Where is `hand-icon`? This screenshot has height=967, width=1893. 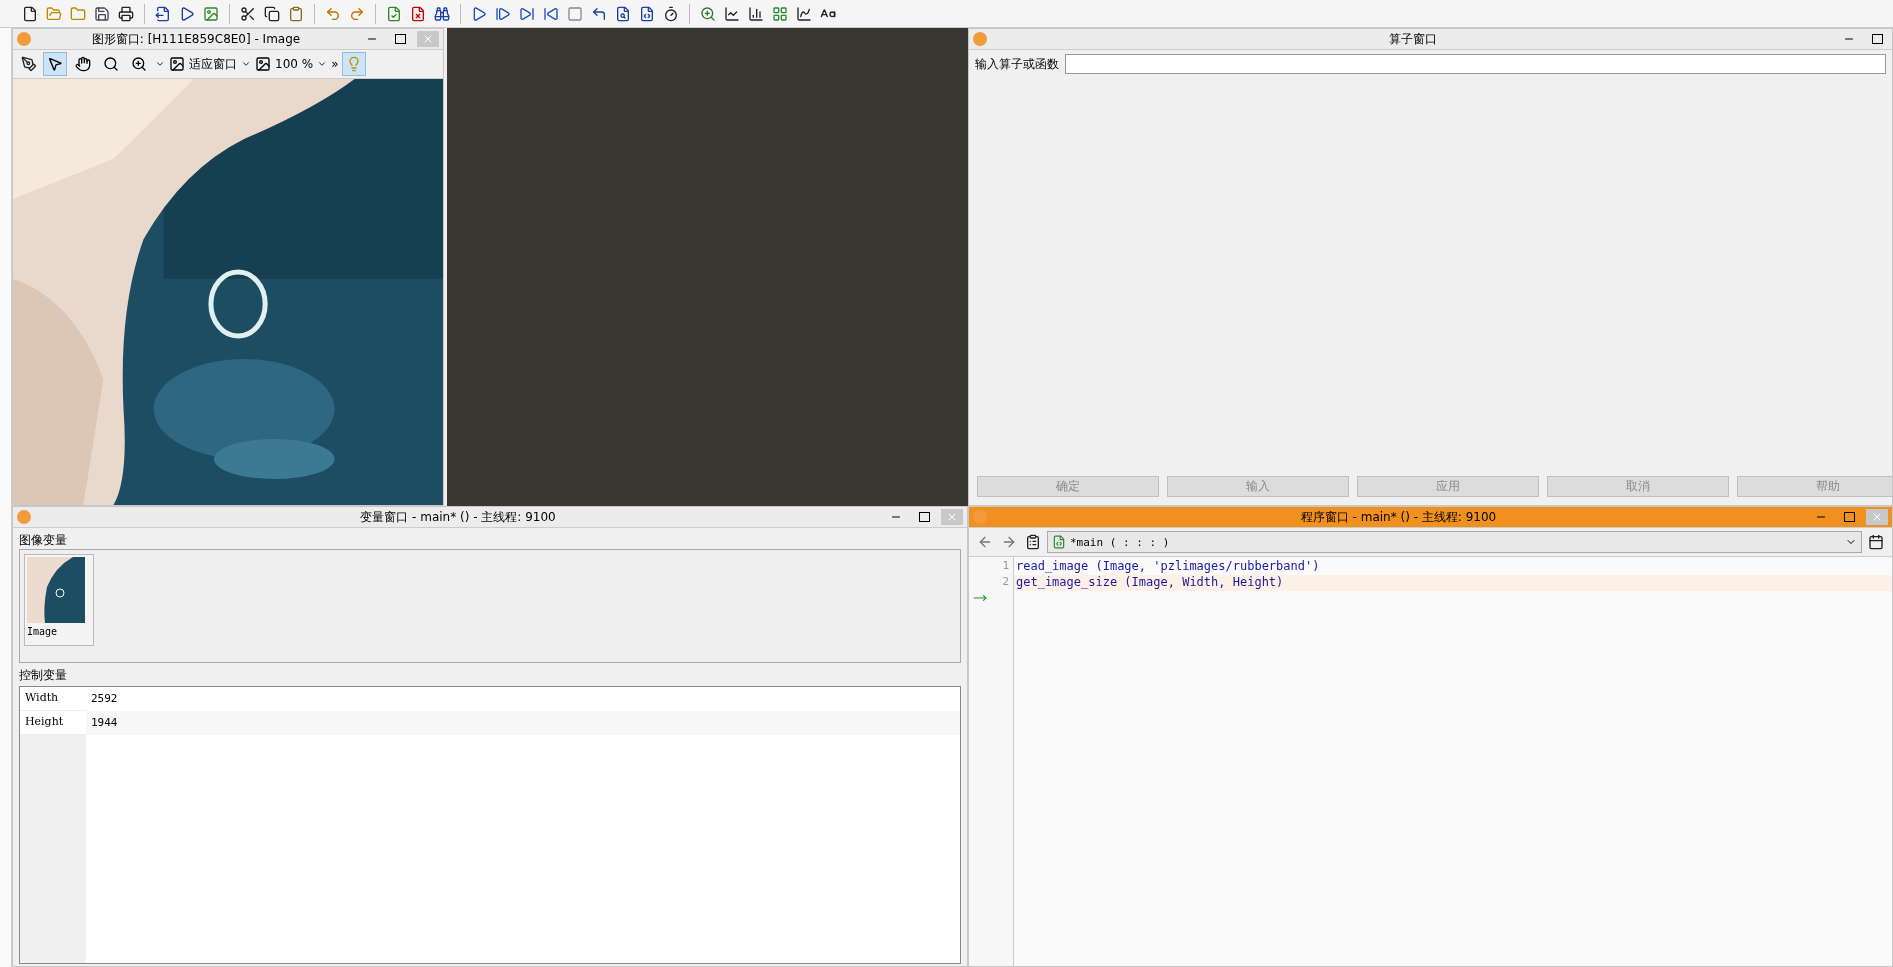
hand-icon is located at coordinates (83, 64).